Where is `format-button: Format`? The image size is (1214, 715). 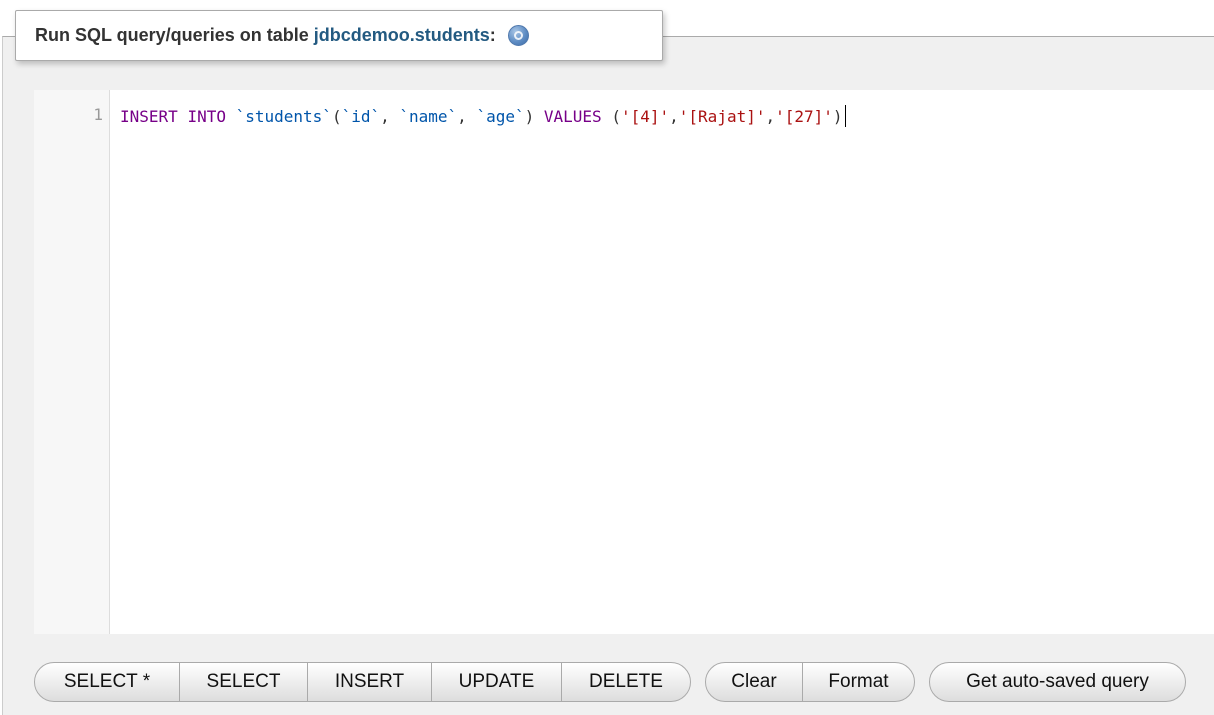
format-button: Format is located at coordinates (858, 682).